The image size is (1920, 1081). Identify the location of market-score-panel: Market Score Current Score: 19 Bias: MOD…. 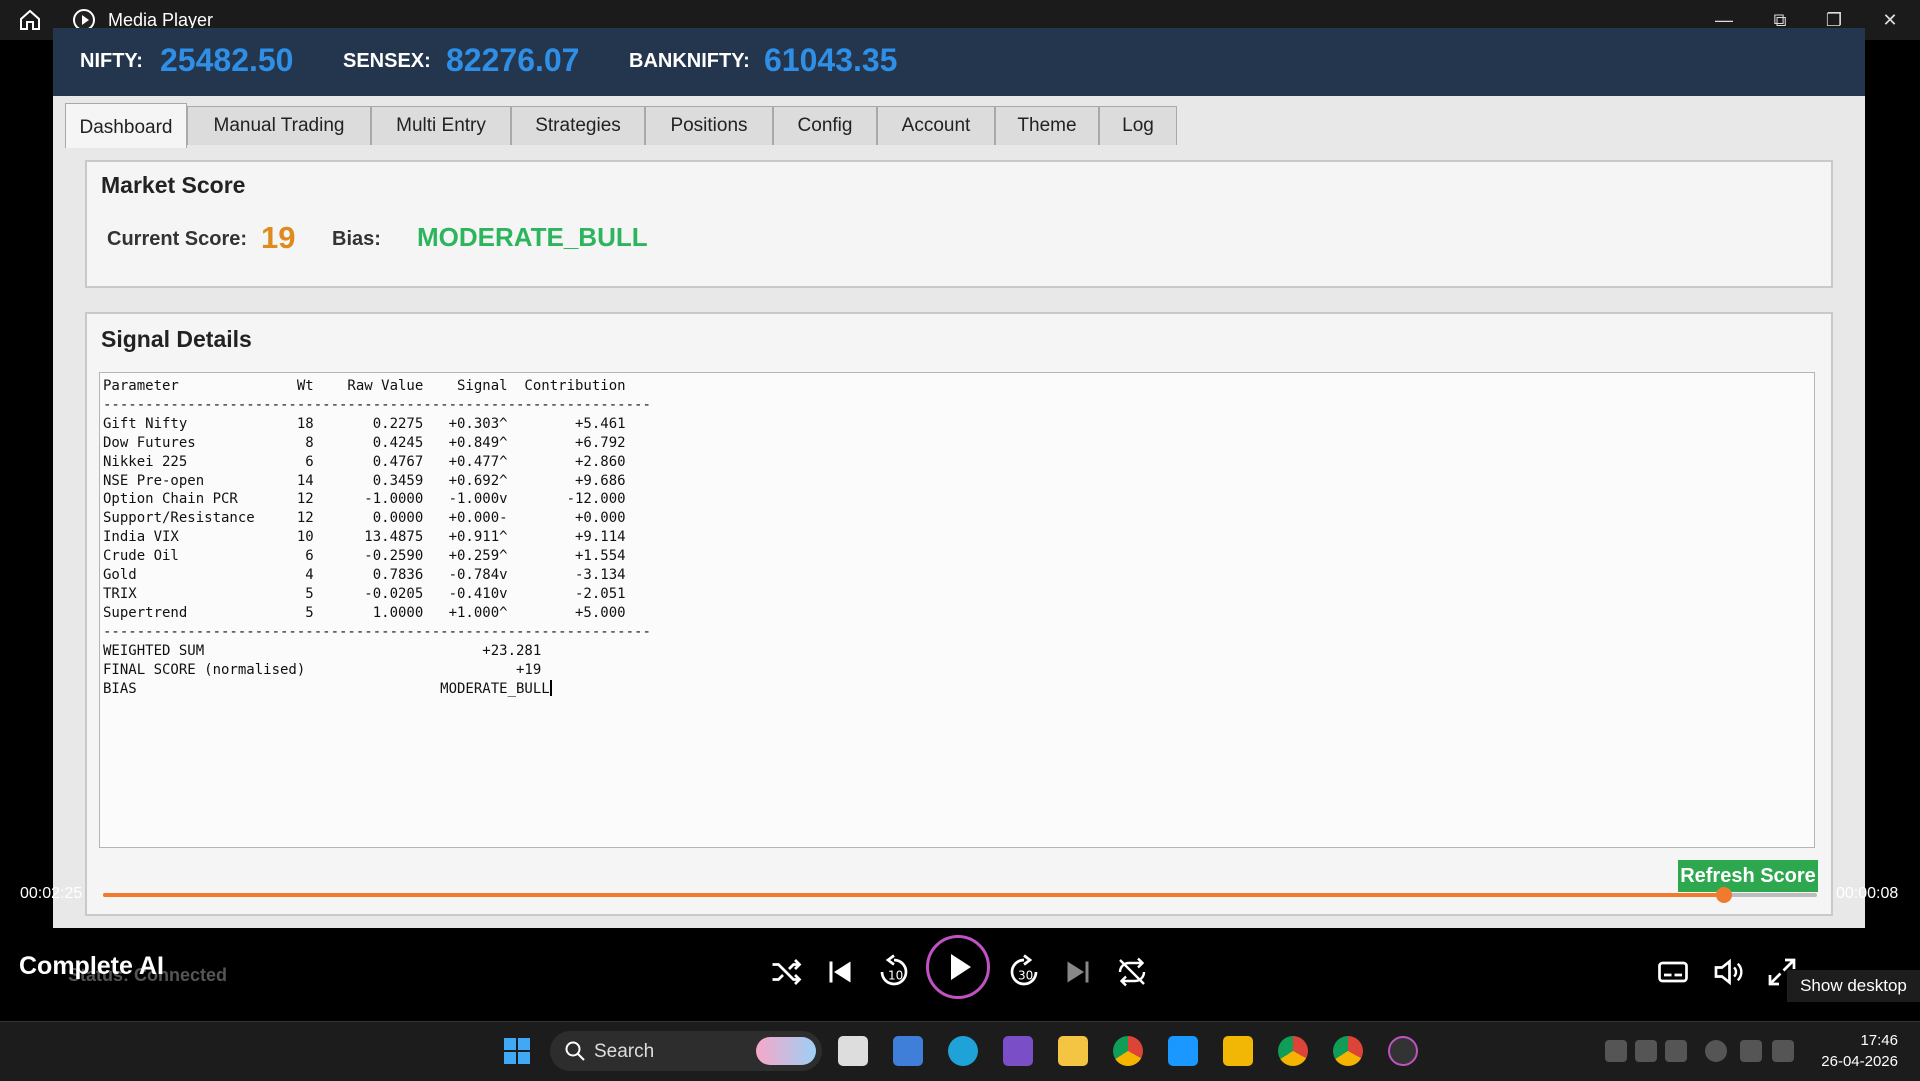
(959, 224).